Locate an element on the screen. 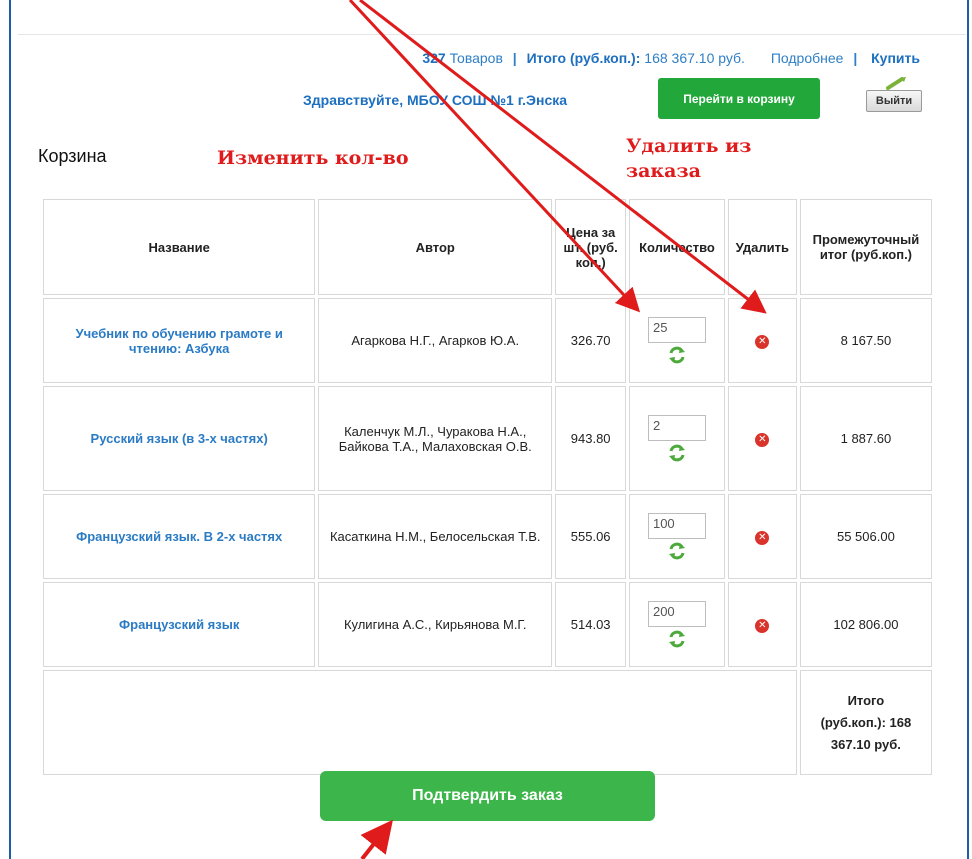 This screenshot has height=859, width=972. quantity-input: 2 is located at coordinates (676, 427).